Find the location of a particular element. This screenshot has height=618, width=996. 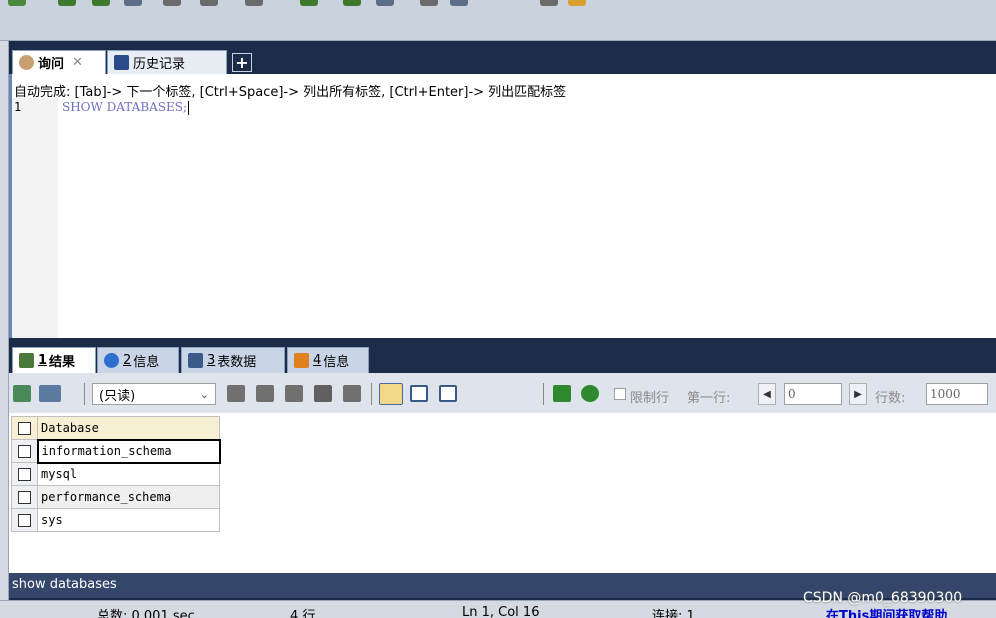

tab-table-data-number: 3 is located at coordinates (211, 360).